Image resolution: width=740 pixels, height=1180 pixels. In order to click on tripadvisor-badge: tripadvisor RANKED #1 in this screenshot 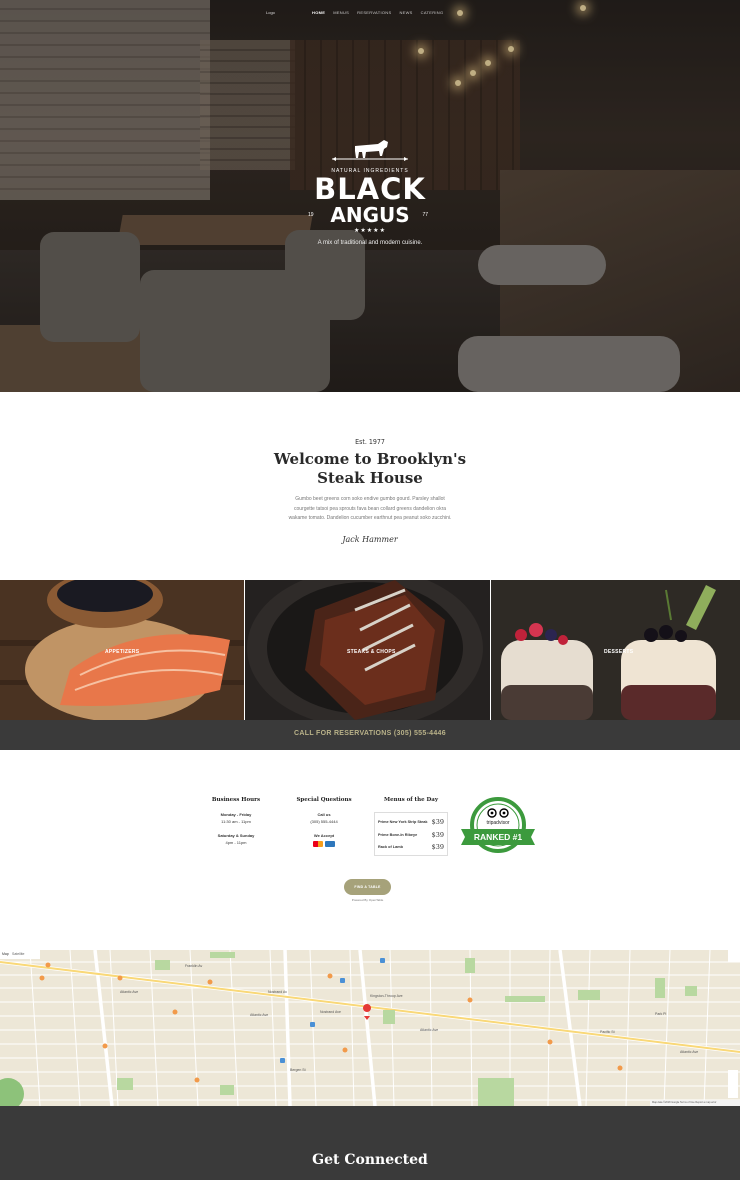, I will do `click(498, 828)`.